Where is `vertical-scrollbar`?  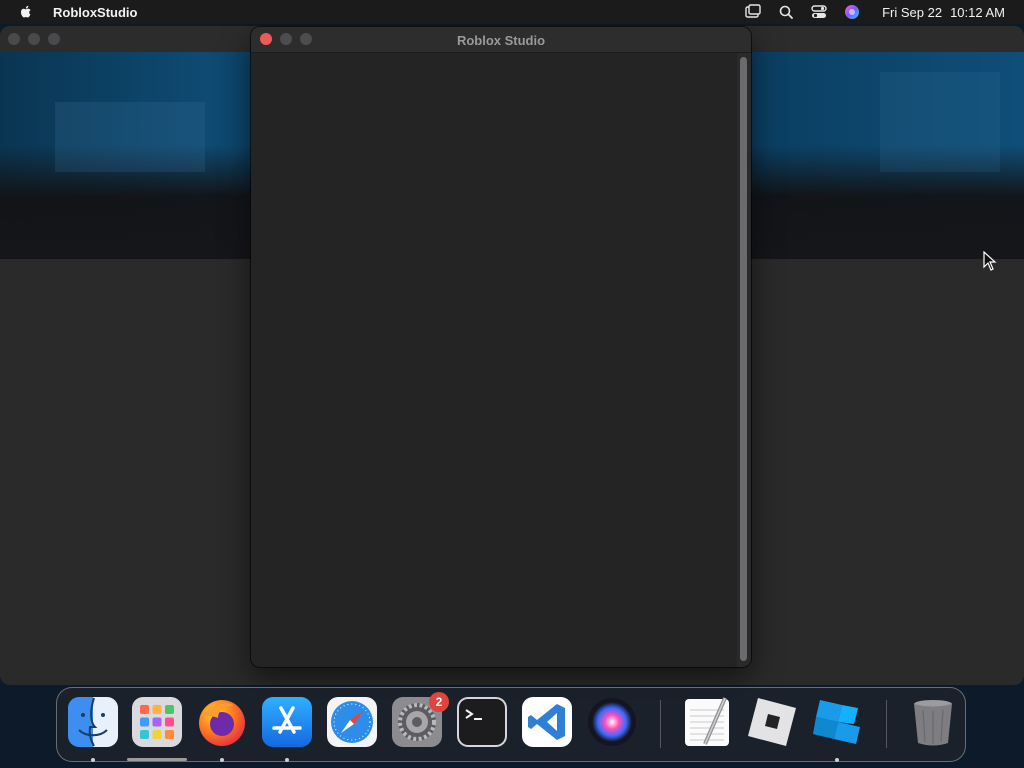
vertical-scrollbar is located at coordinates (744, 360).